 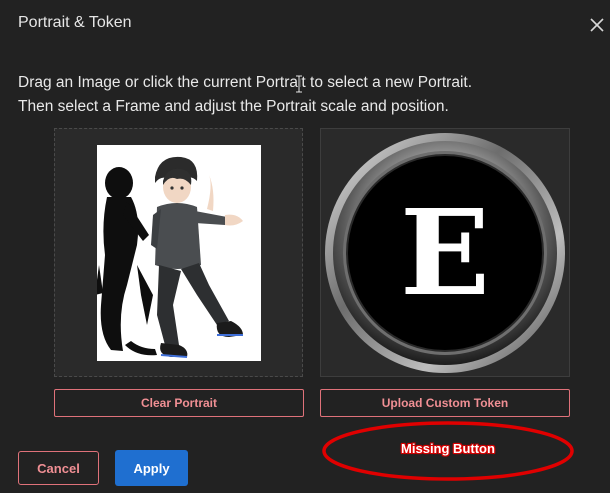 What do you see at coordinates (58, 468) in the screenshot?
I see `cancel-button: Cancel` at bounding box center [58, 468].